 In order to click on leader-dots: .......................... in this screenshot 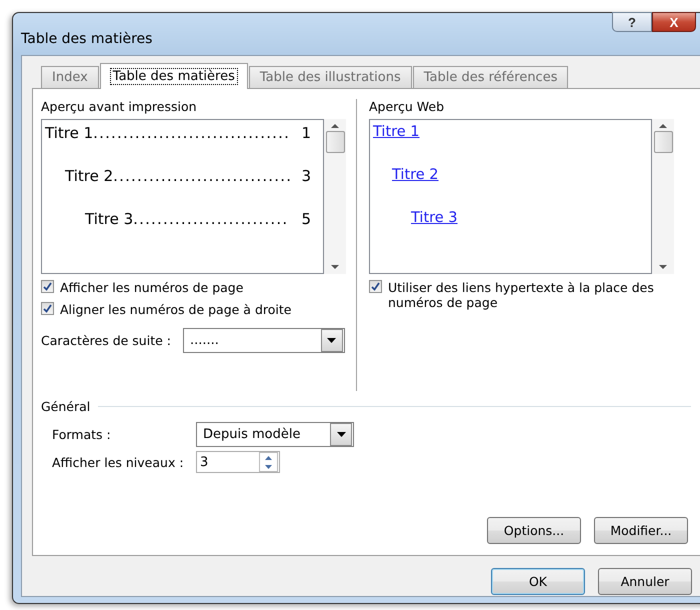, I will do `click(210, 219)`.